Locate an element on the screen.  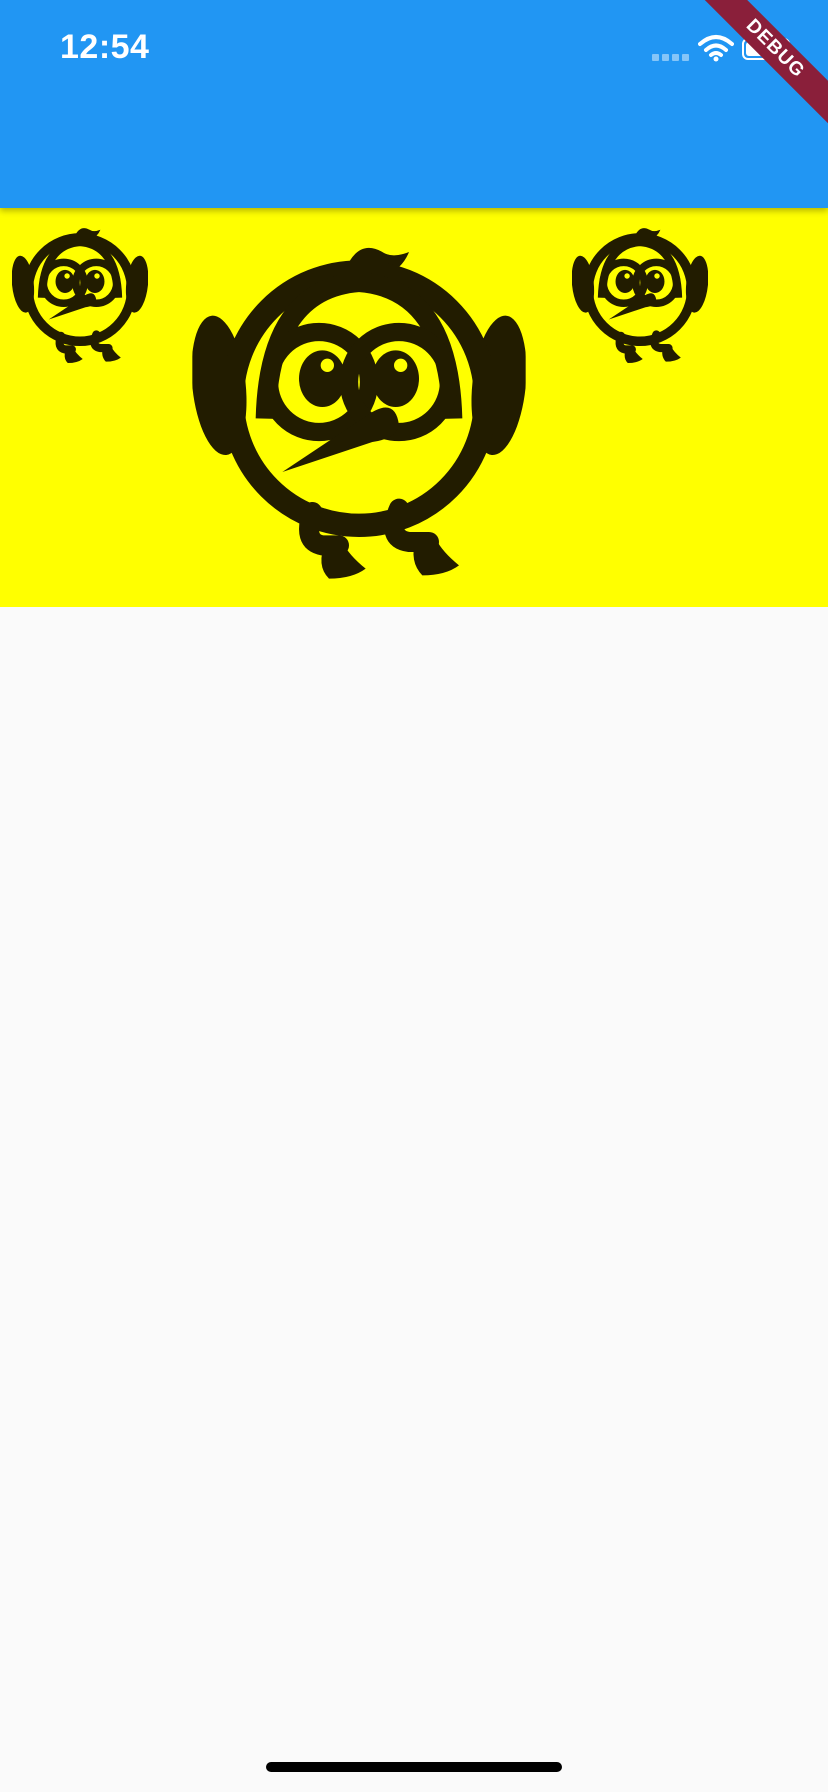
cellular-signal-icon is located at coordinates (670, 57).